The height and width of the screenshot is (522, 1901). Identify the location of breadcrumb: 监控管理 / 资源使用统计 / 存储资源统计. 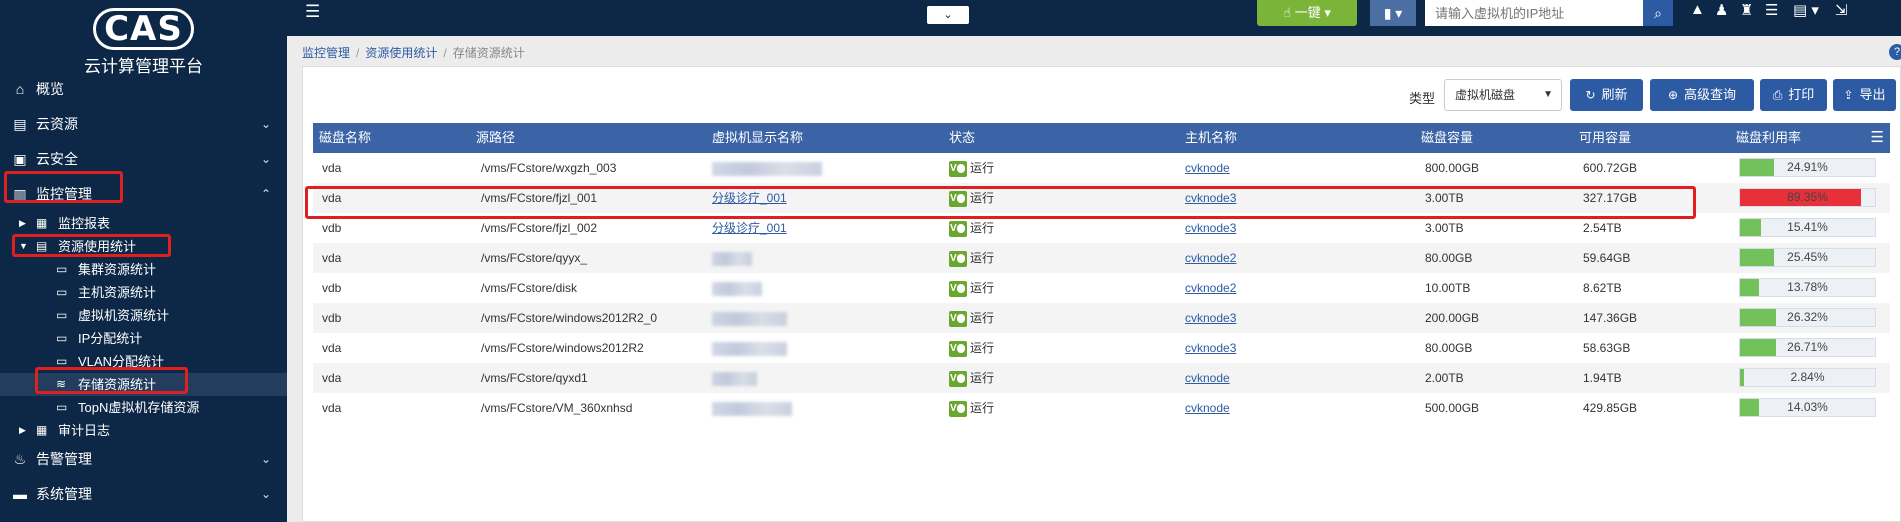
(413, 53).